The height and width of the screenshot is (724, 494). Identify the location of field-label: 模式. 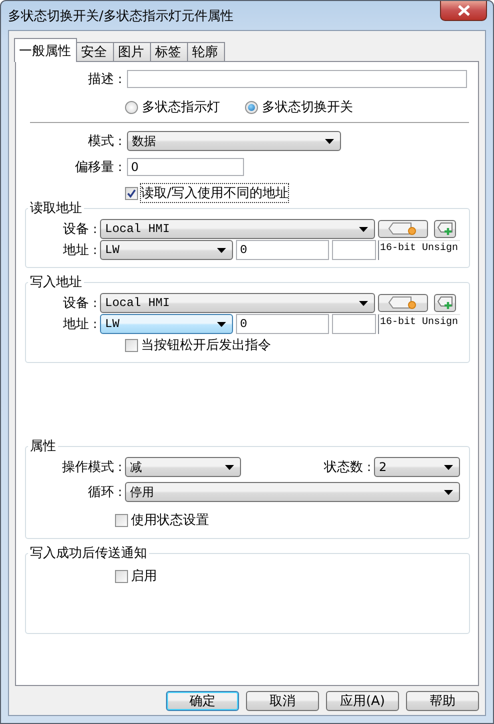
(100, 141).